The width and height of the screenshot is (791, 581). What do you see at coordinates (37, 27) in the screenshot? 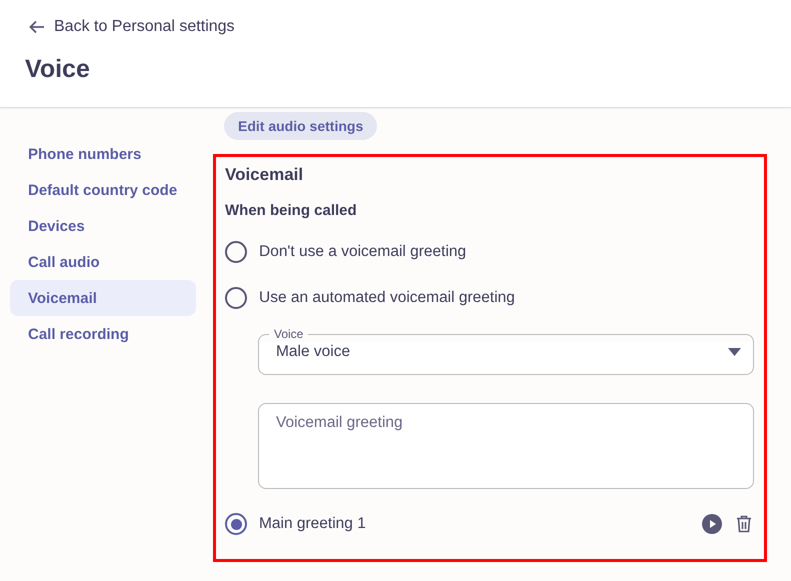
I see `back-arrow-icon` at bounding box center [37, 27].